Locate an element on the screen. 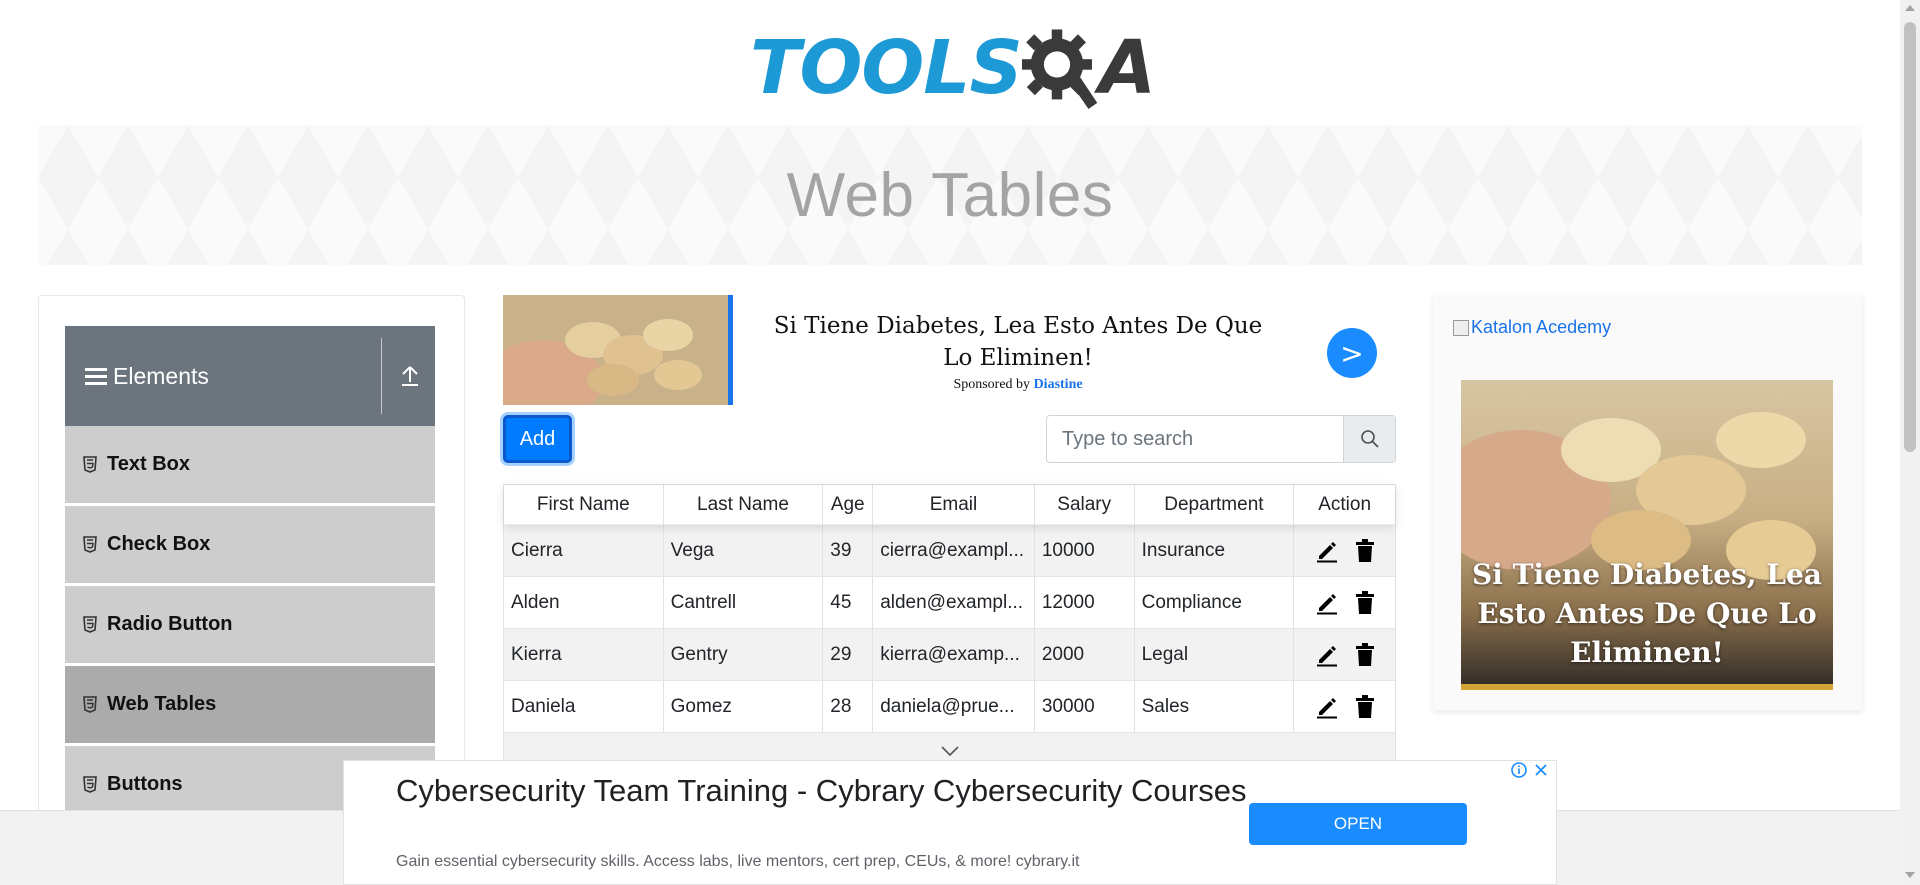  ad-image is located at coordinates (618, 350).